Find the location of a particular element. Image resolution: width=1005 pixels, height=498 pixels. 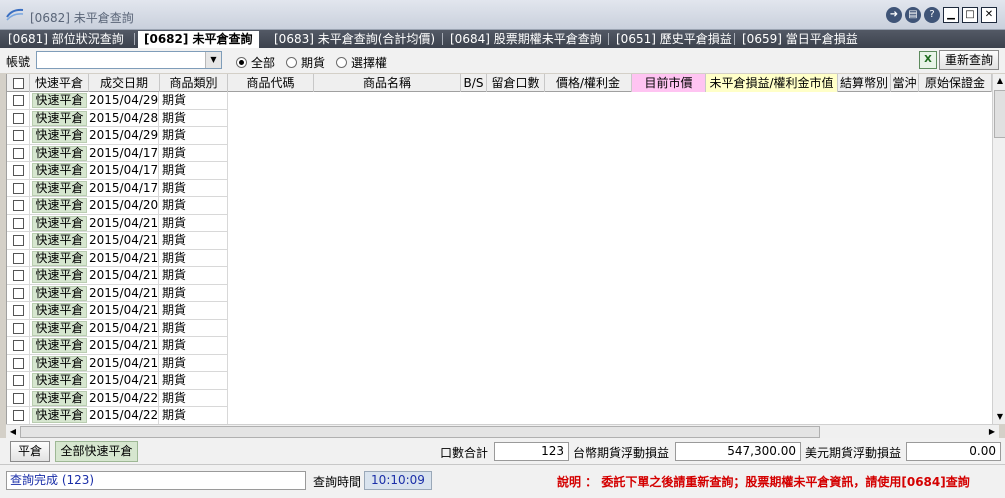

select-all-checkbox is located at coordinates (18, 83).